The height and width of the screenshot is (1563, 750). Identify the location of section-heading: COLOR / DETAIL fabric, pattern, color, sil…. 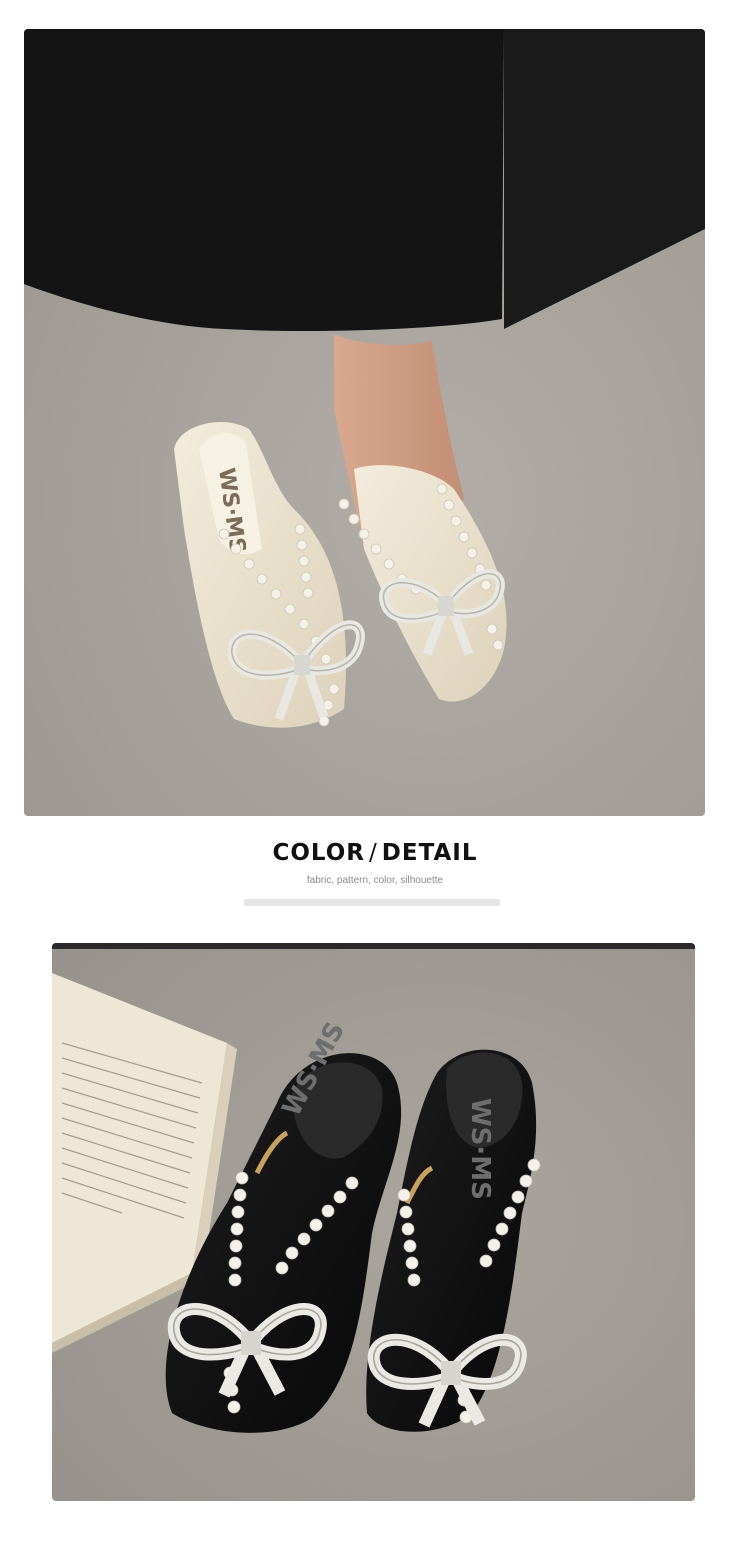
(375, 863).